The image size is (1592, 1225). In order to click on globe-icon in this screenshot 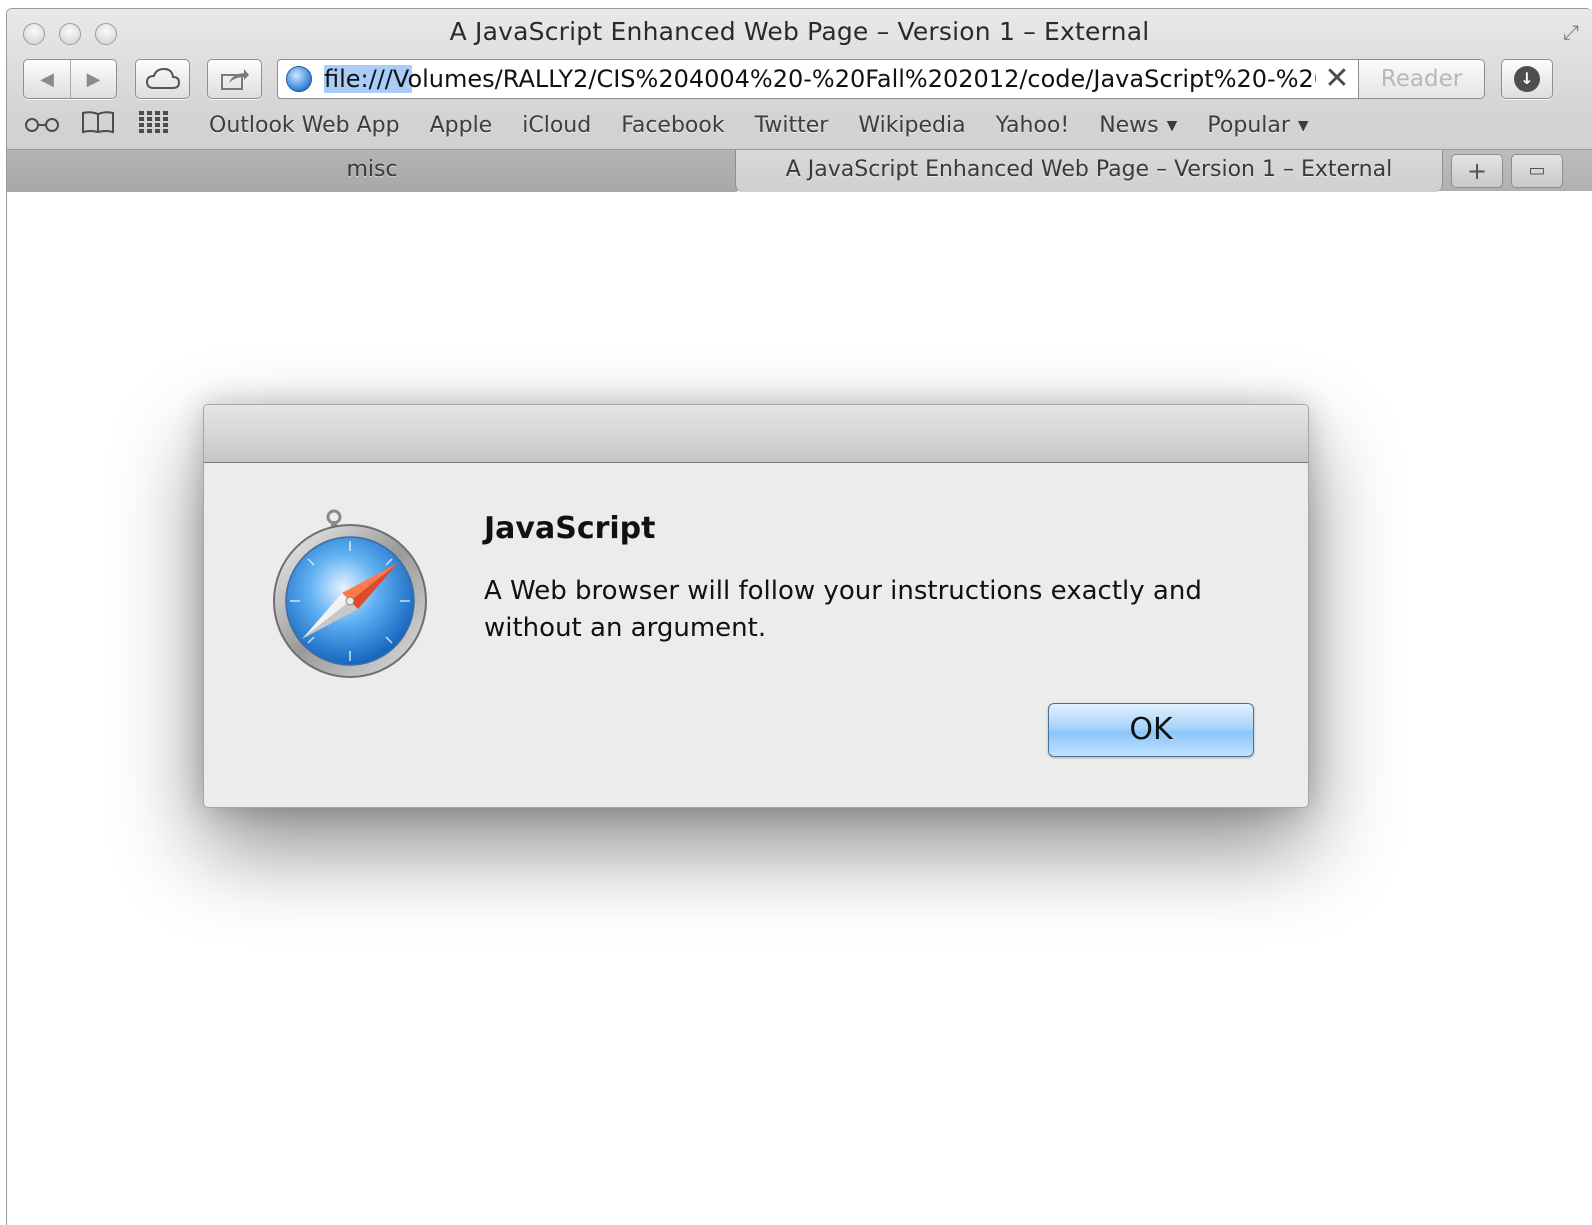, I will do `click(299, 79)`.